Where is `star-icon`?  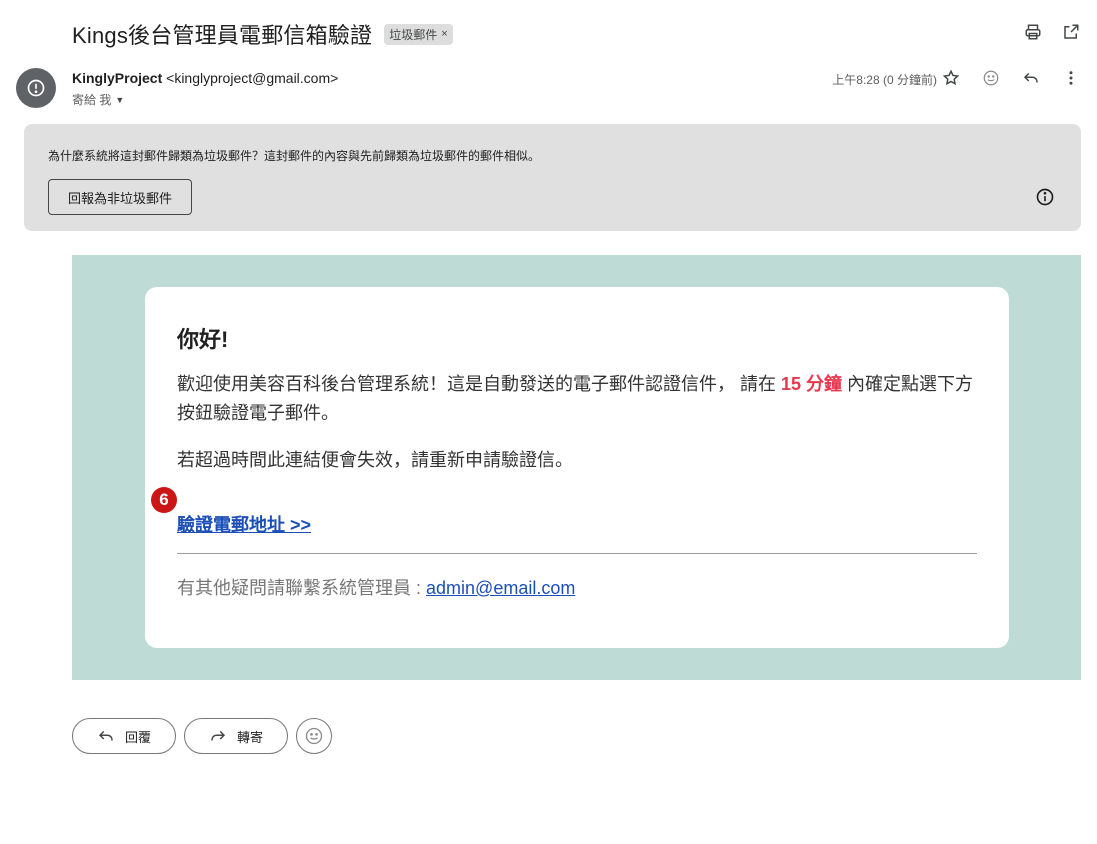 star-icon is located at coordinates (951, 78).